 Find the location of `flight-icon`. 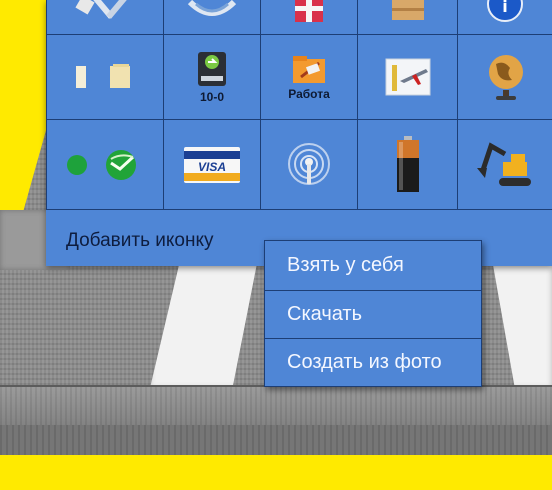

flight-icon is located at coordinates (407, 77).